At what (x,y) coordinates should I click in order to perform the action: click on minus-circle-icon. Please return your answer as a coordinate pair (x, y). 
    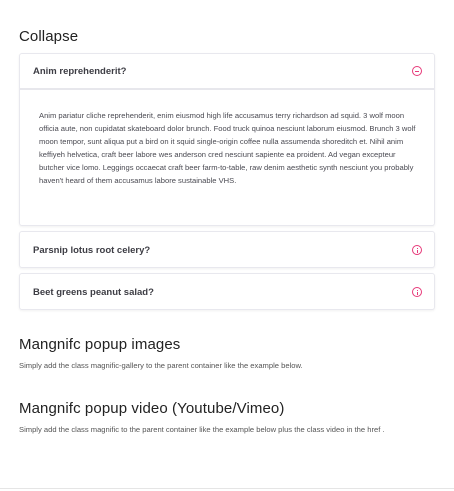
    Looking at the image, I should click on (417, 71).